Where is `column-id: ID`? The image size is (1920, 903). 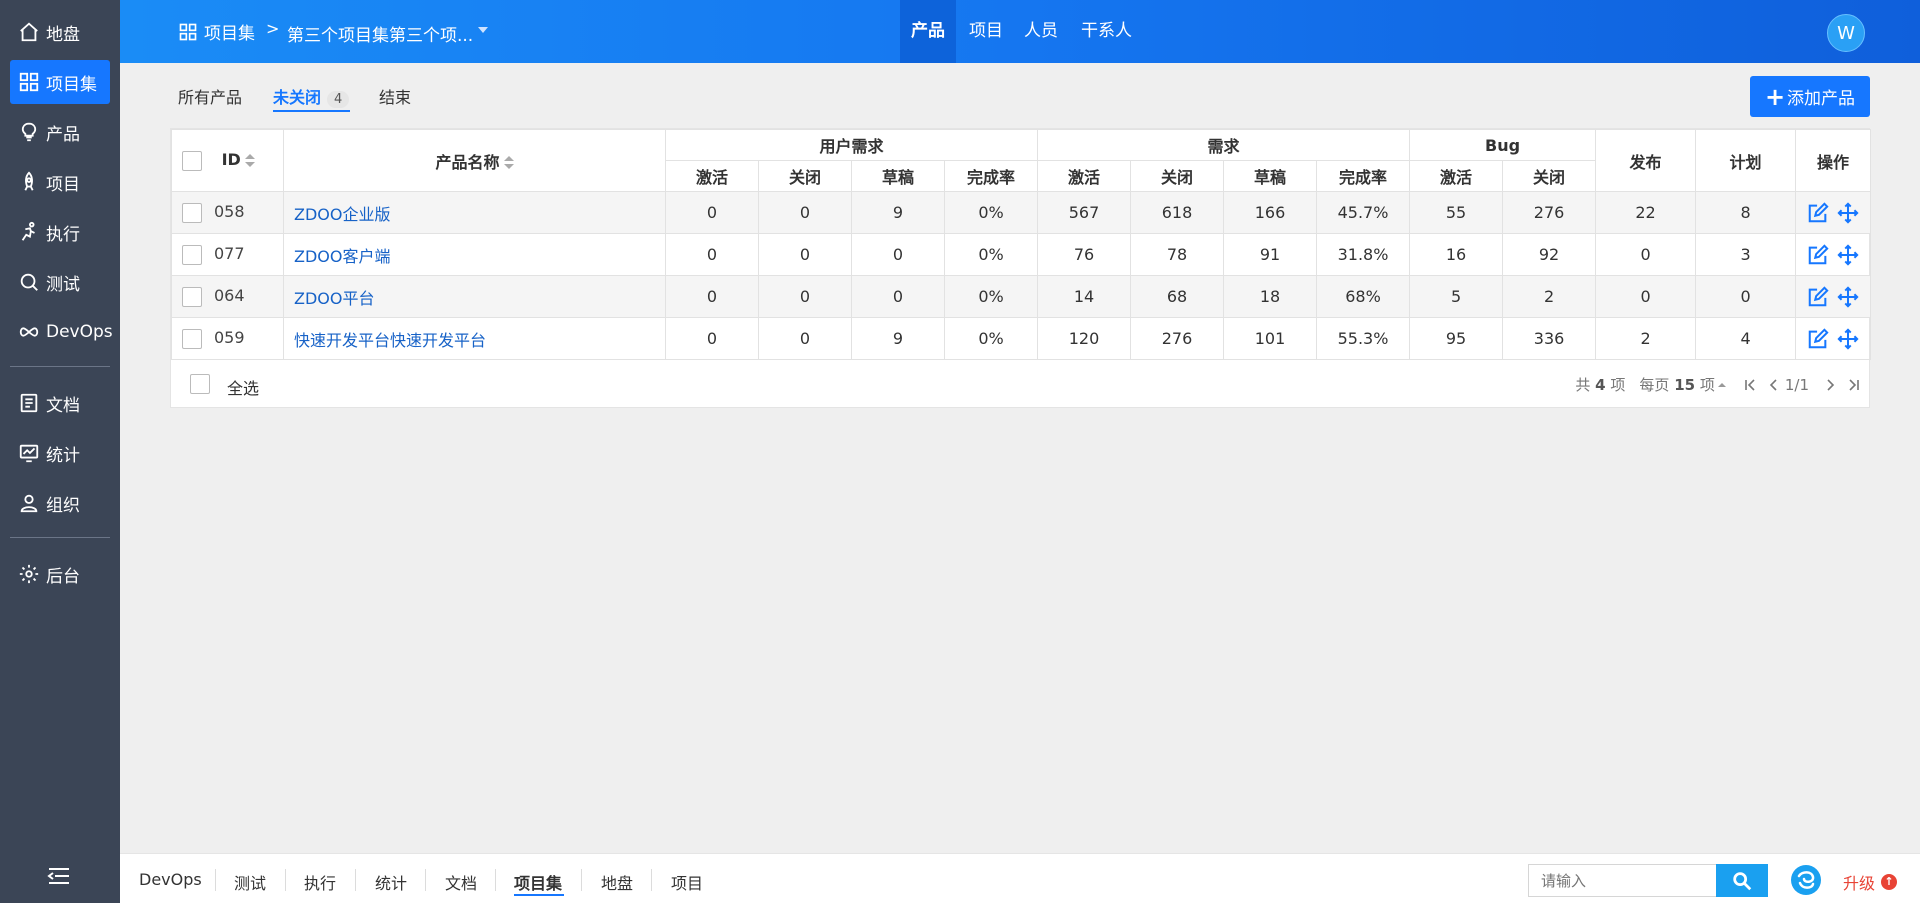
column-id: ID is located at coordinates (227, 160).